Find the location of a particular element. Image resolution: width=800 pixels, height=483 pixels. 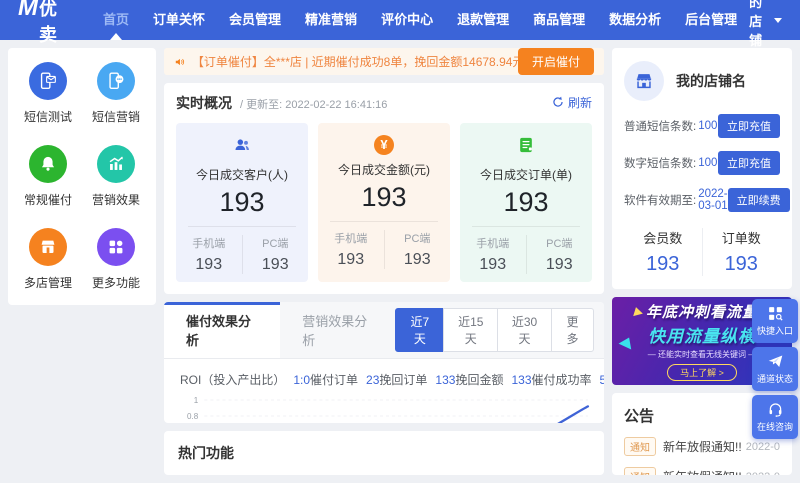

realtime-title: 实时概况 is located at coordinates (204, 103).